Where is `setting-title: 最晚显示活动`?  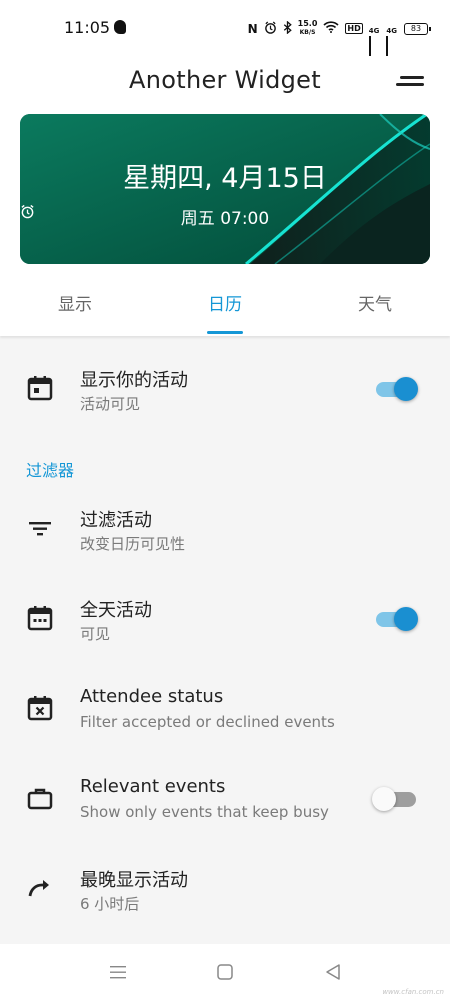 setting-title: 最晚显示活动 is located at coordinates (134, 880).